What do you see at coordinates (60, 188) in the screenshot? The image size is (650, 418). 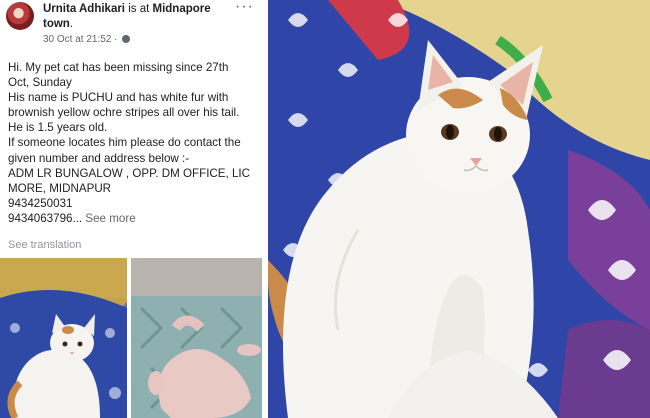 I see `post-line: MORE, MIDNAPUR` at bounding box center [60, 188].